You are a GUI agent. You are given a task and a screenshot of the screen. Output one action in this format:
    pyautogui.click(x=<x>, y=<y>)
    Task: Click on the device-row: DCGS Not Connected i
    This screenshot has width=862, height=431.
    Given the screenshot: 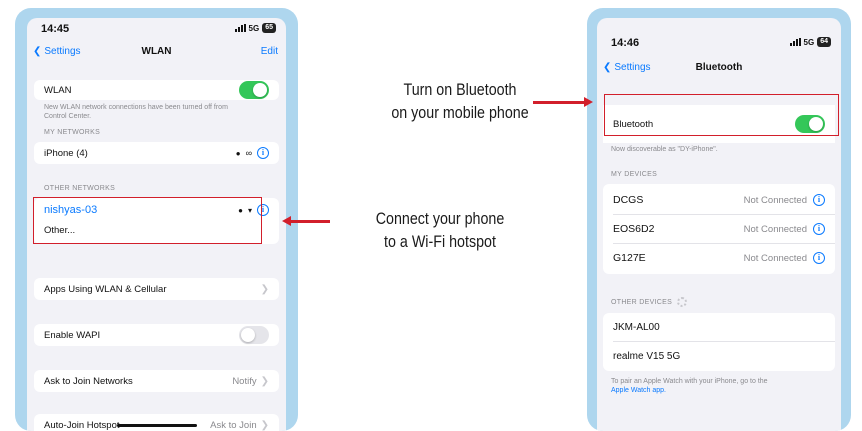 What is the action you would take?
    pyautogui.click(x=719, y=200)
    